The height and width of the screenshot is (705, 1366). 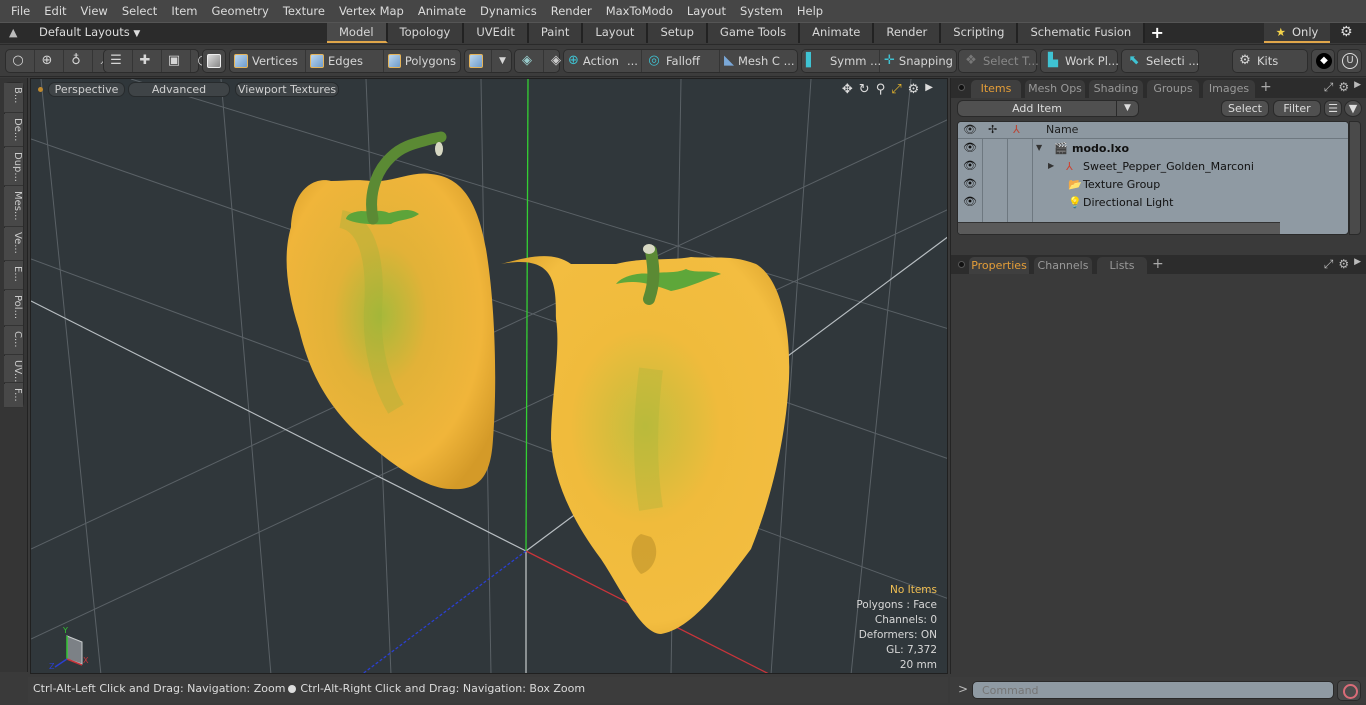 What do you see at coordinates (147, 61) in the screenshot?
I see `cross-button: ✚` at bounding box center [147, 61].